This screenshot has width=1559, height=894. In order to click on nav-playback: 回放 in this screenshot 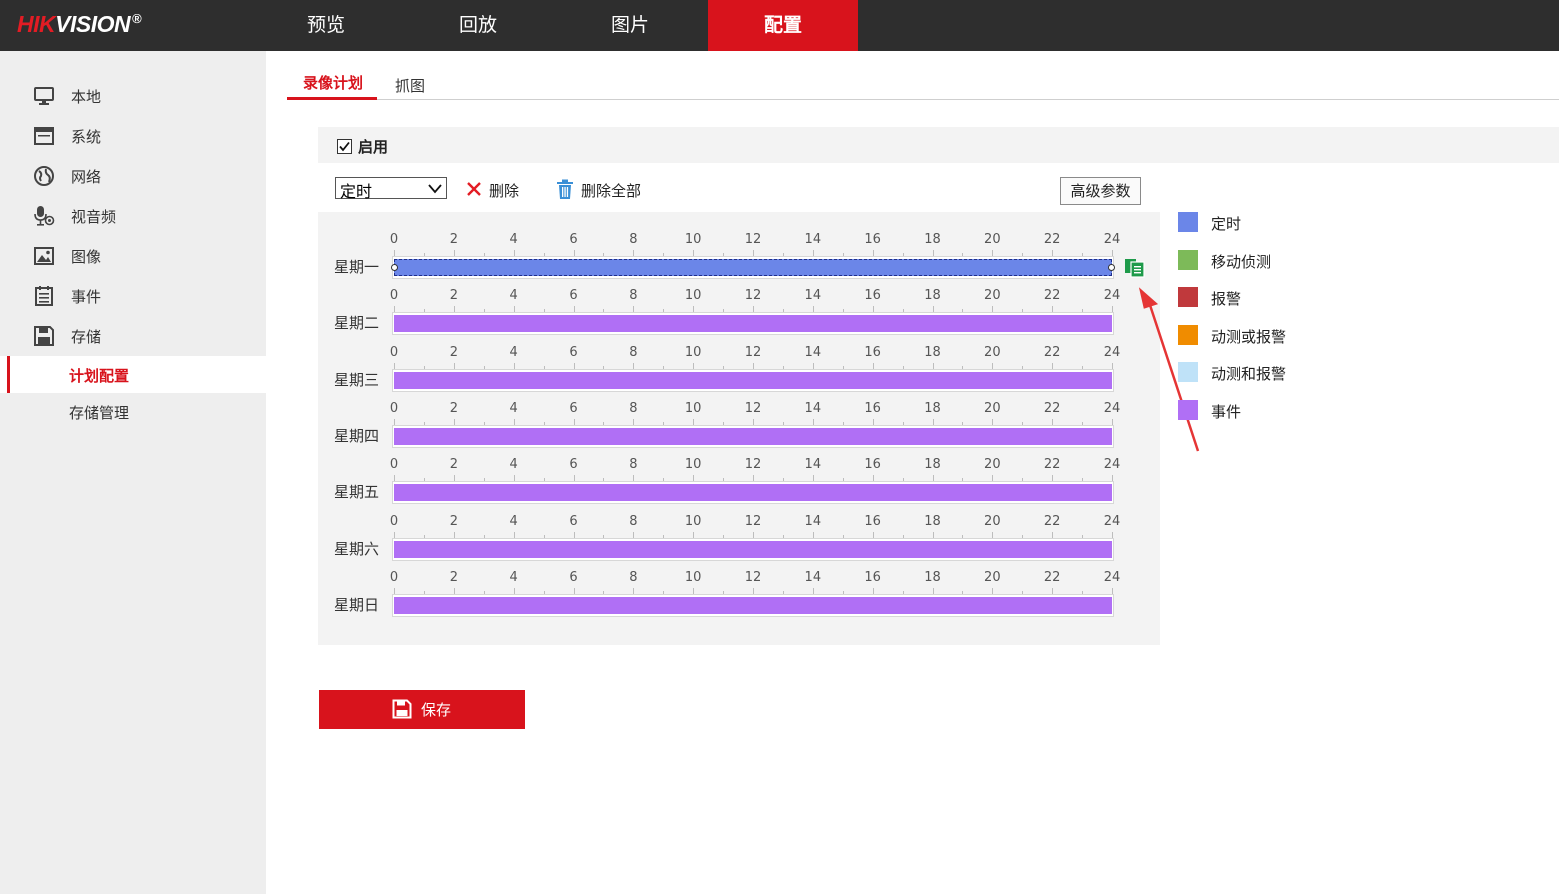, I will do `click(478, 25)`.